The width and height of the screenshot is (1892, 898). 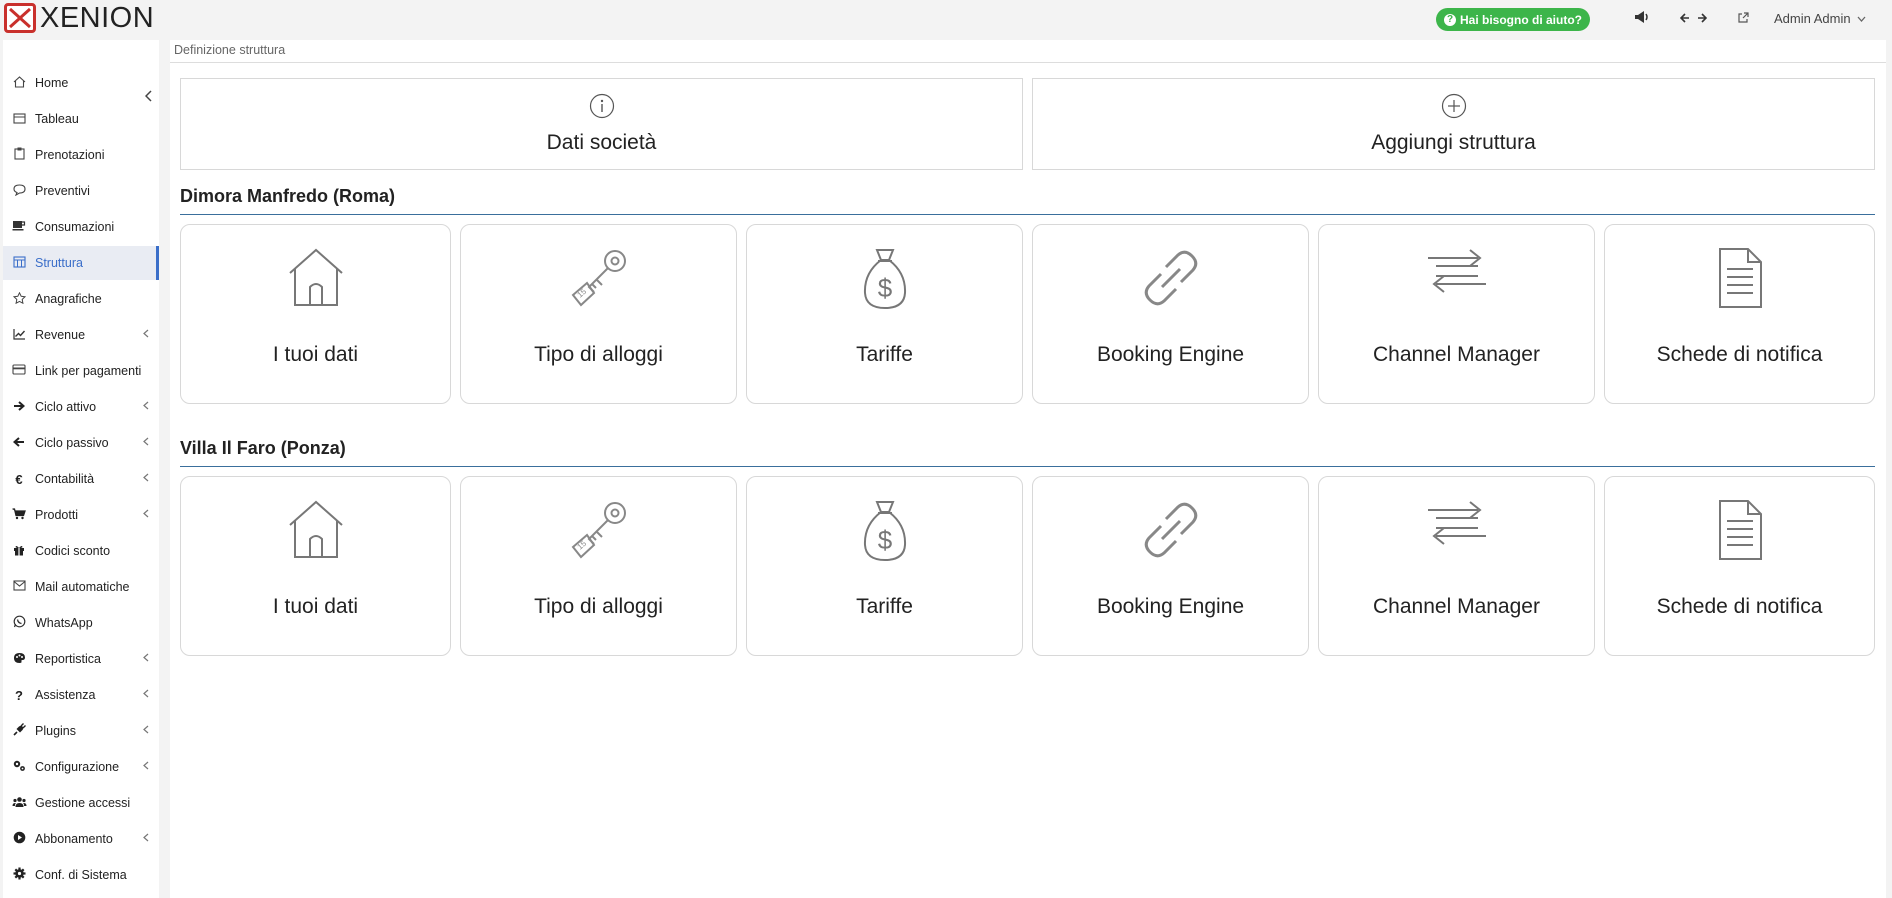 I want to click on sidebar-item-label: Anagrafiche, so click(x=68, y=299).